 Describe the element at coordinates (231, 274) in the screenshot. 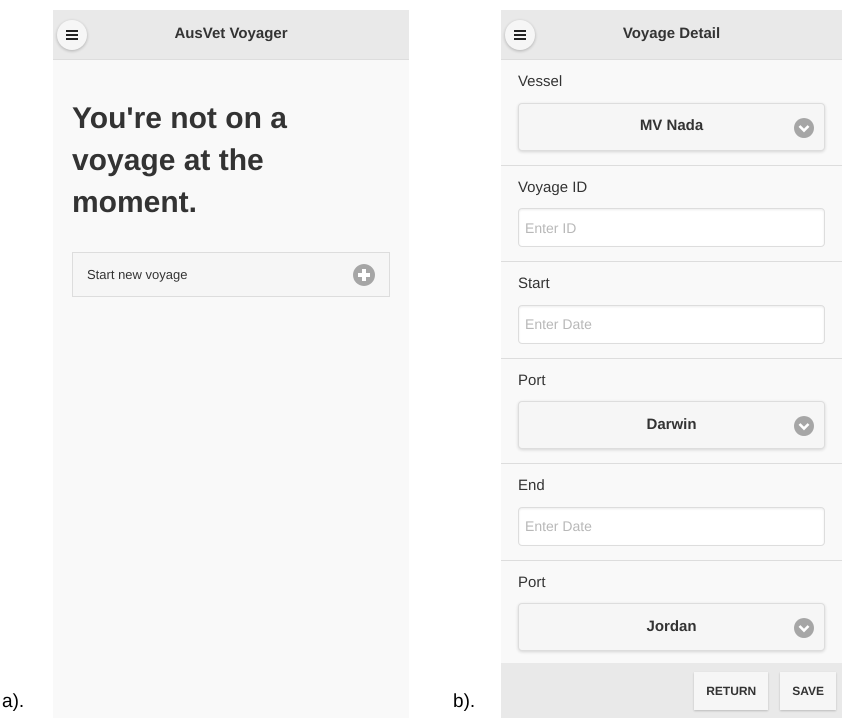

I see `start-voyage-button: Start new voyage` at that location.